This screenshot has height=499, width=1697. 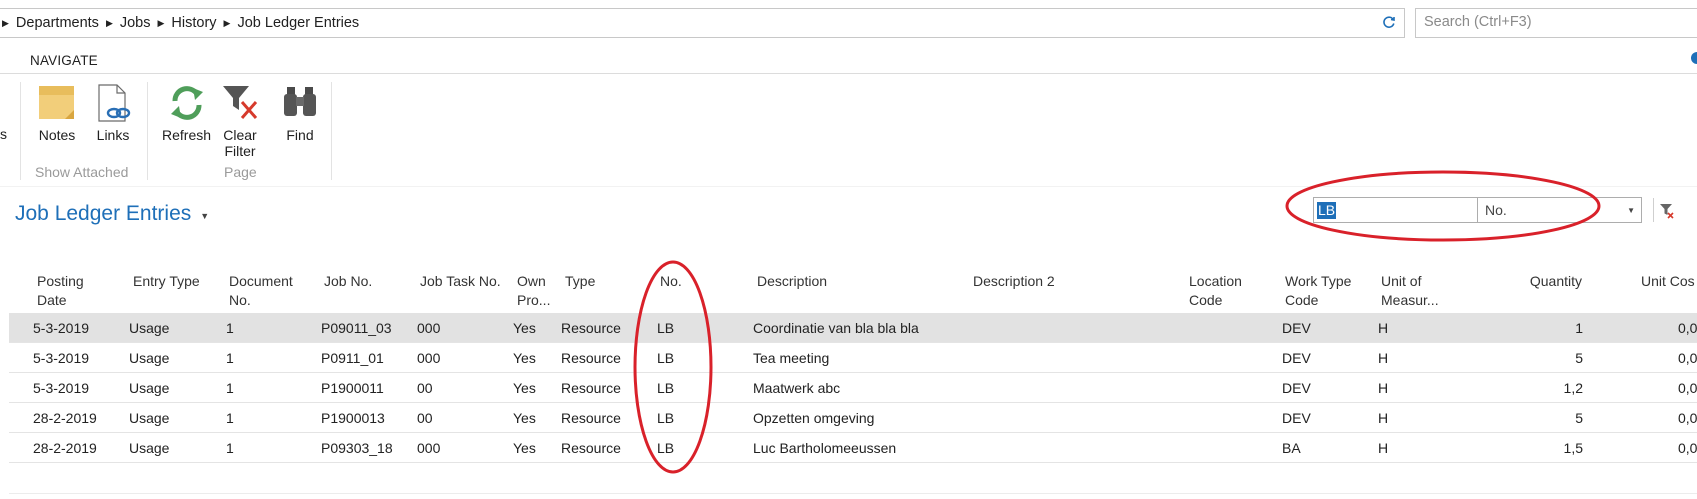 I want to click on clear-filter-label-line1: Clear, so click(x=240, y=135).